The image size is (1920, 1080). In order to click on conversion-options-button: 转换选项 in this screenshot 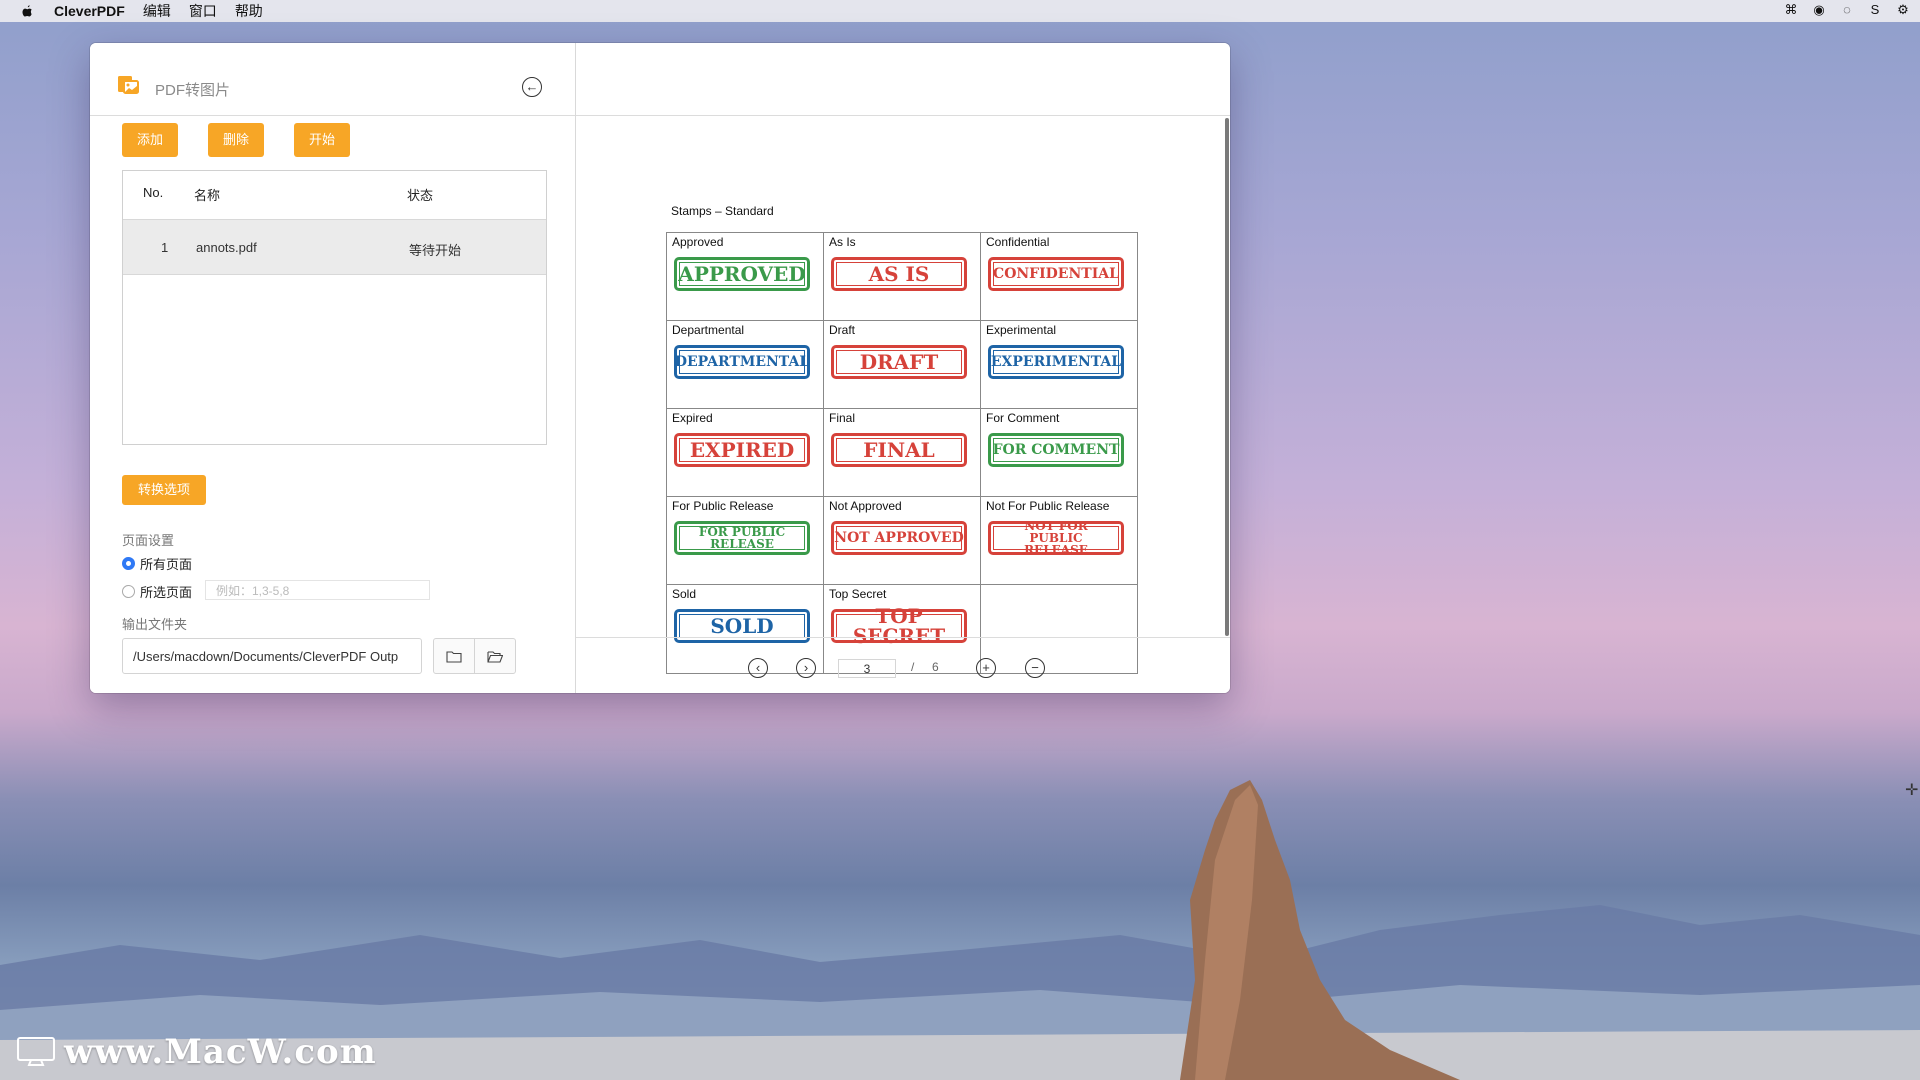, I will do `click(164, 490)`.